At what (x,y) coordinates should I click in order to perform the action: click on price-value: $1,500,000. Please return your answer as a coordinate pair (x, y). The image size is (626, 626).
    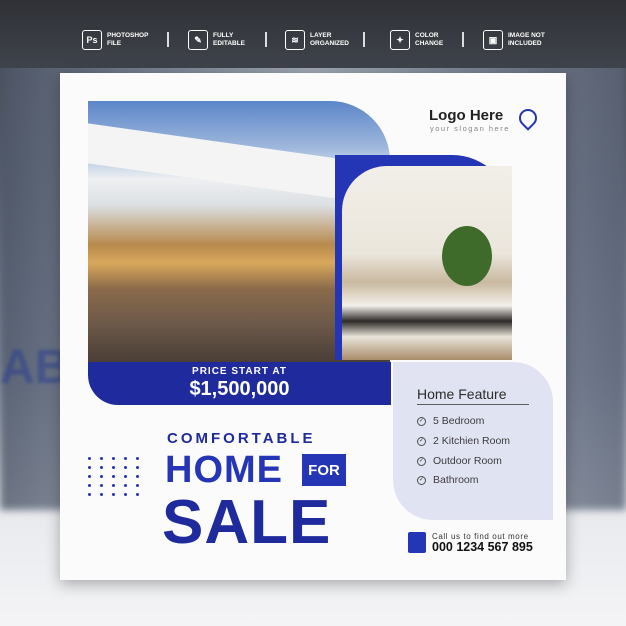
    Looking at the image, I should click on (239, 389).